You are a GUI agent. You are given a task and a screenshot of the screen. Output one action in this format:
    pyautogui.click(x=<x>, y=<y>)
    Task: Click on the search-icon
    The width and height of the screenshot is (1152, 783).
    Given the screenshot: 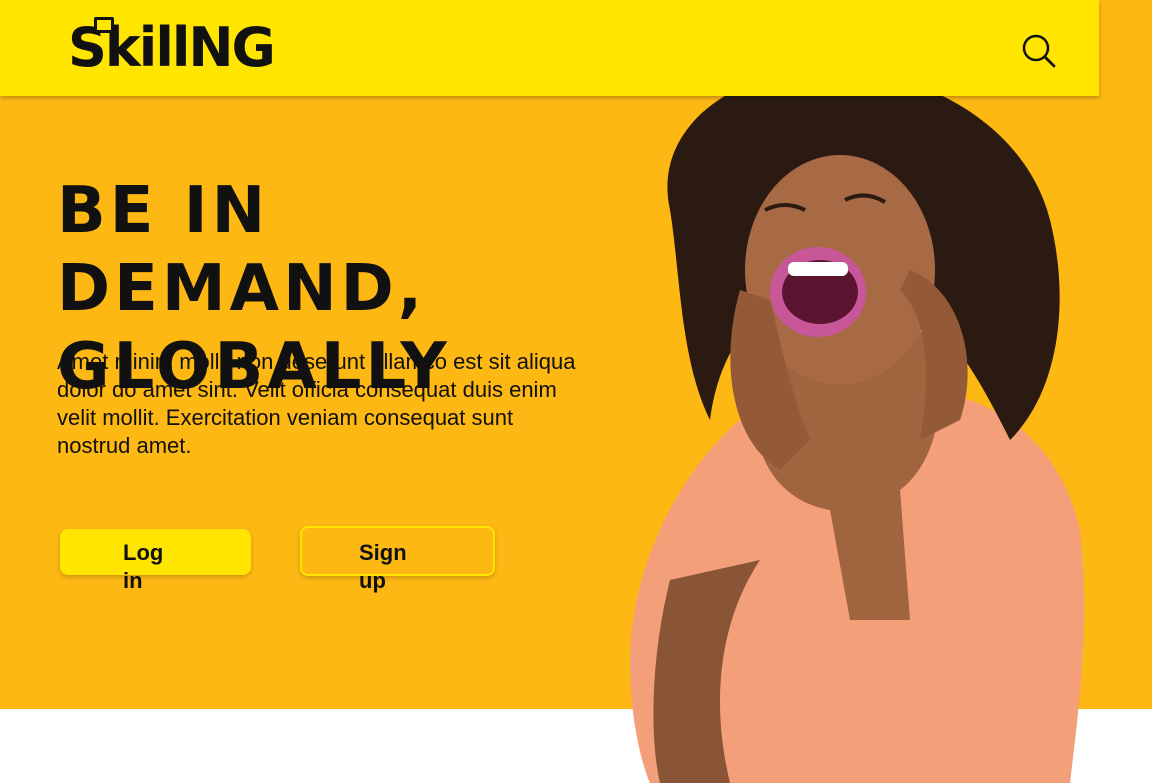 What is the action you would take?
    pyautogui.click(x=1039, y=51)
    